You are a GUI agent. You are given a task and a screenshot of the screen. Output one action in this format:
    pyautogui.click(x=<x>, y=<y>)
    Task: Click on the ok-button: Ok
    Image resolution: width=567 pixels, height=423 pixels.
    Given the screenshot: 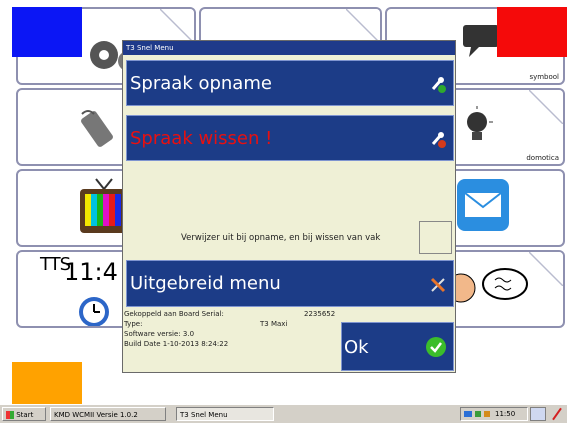 What is the action you would take?
    pyautogui.click(x=397, y=346)
    